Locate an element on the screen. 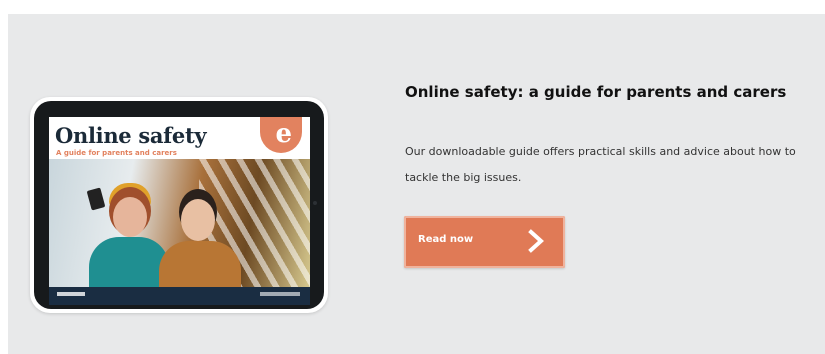  chevron-right-icon is located at coordinates (536, 241).